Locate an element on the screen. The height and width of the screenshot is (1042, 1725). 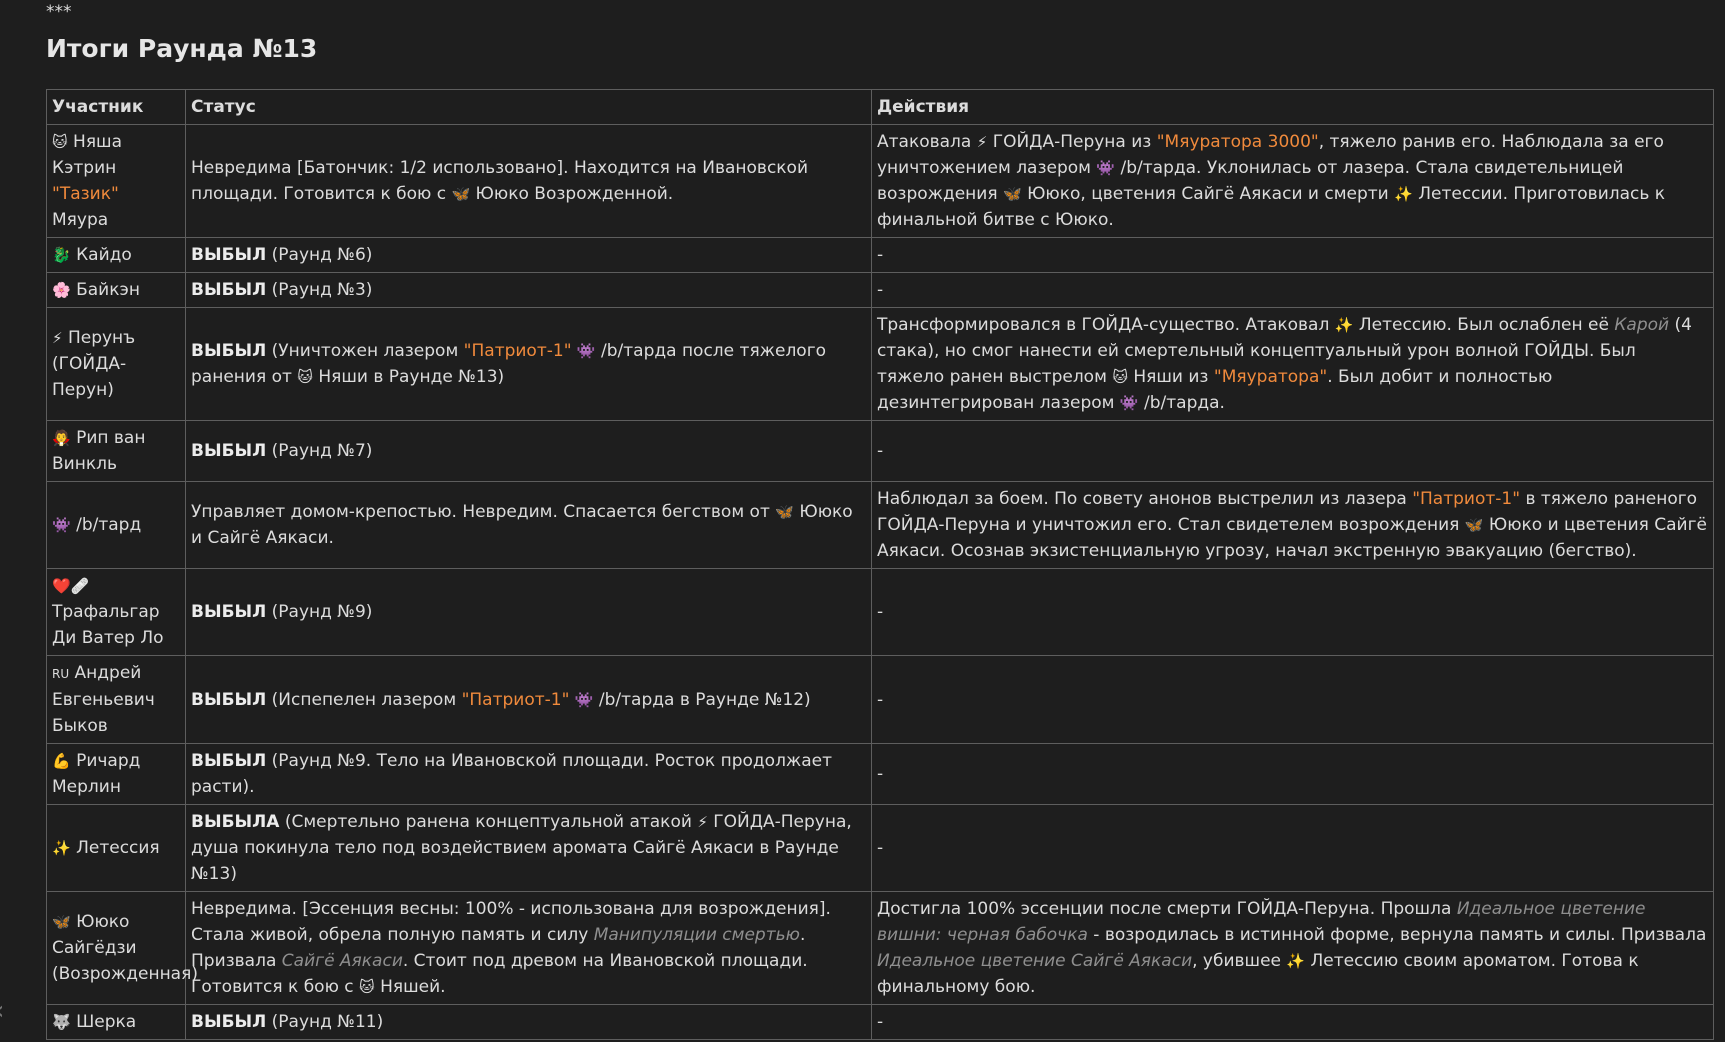
participant-cell: ❤️🩹 Трафальгар Ди Ватер Ло is located at coordinates (116, 612).